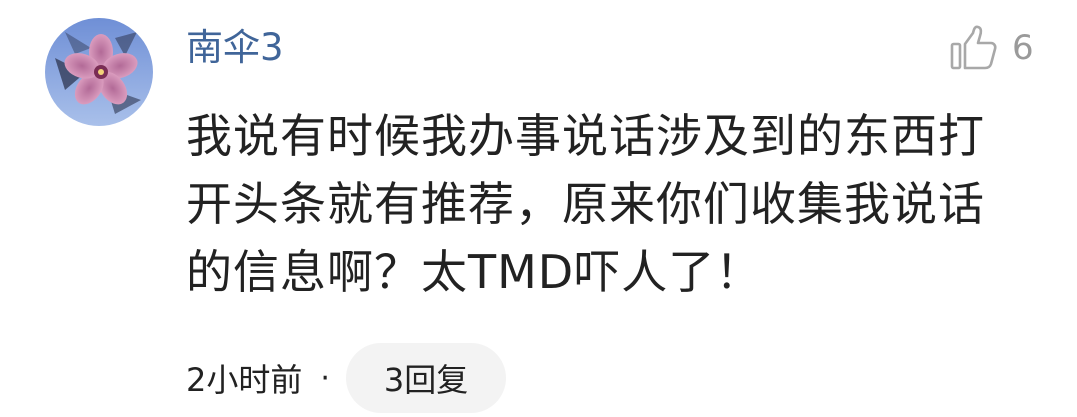 This screenshot has width=1077, height=417. I want to click on reply-label: 3回复, so click(426, 380).